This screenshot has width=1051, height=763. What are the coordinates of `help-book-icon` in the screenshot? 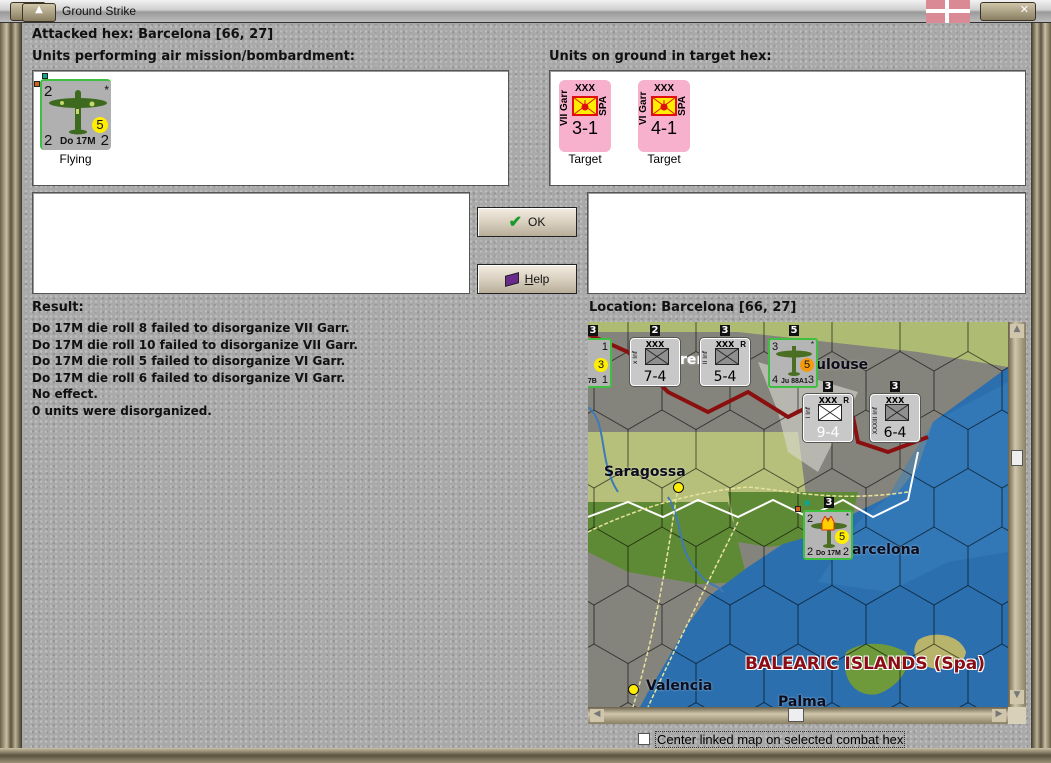 It's located at (511, 279).